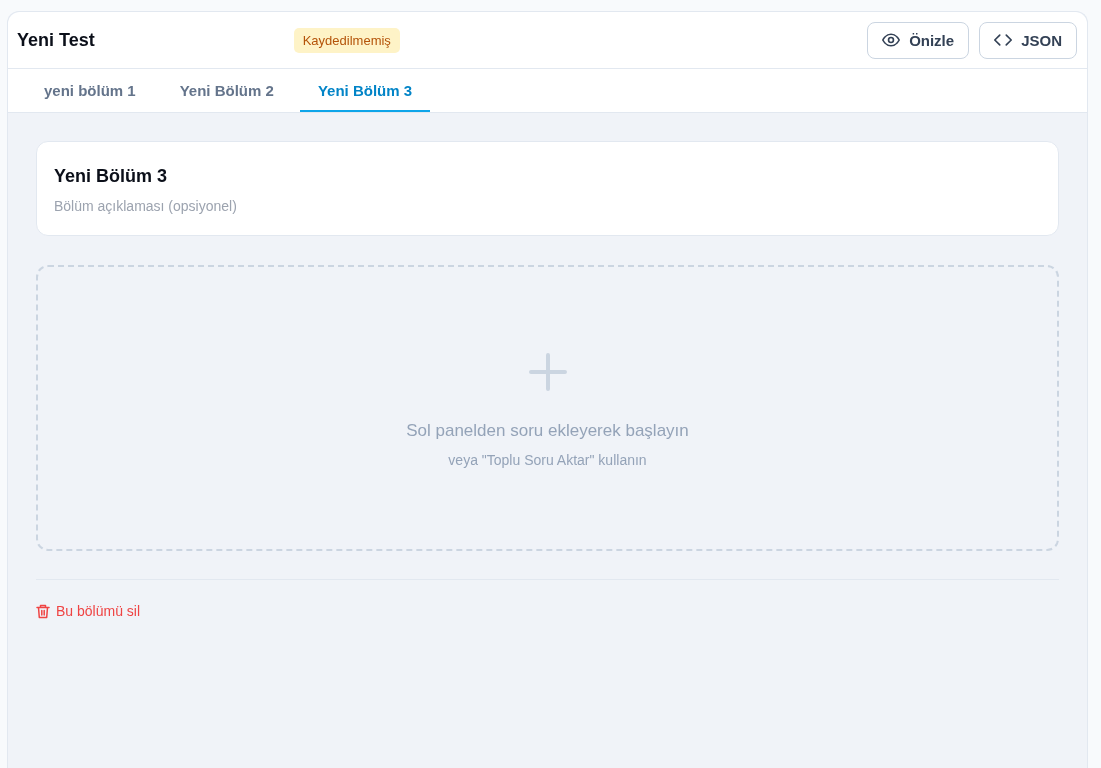  Describe the element at coordinates (918, 40) in the screenshot. I see `preview-button: Önizle` at that location.